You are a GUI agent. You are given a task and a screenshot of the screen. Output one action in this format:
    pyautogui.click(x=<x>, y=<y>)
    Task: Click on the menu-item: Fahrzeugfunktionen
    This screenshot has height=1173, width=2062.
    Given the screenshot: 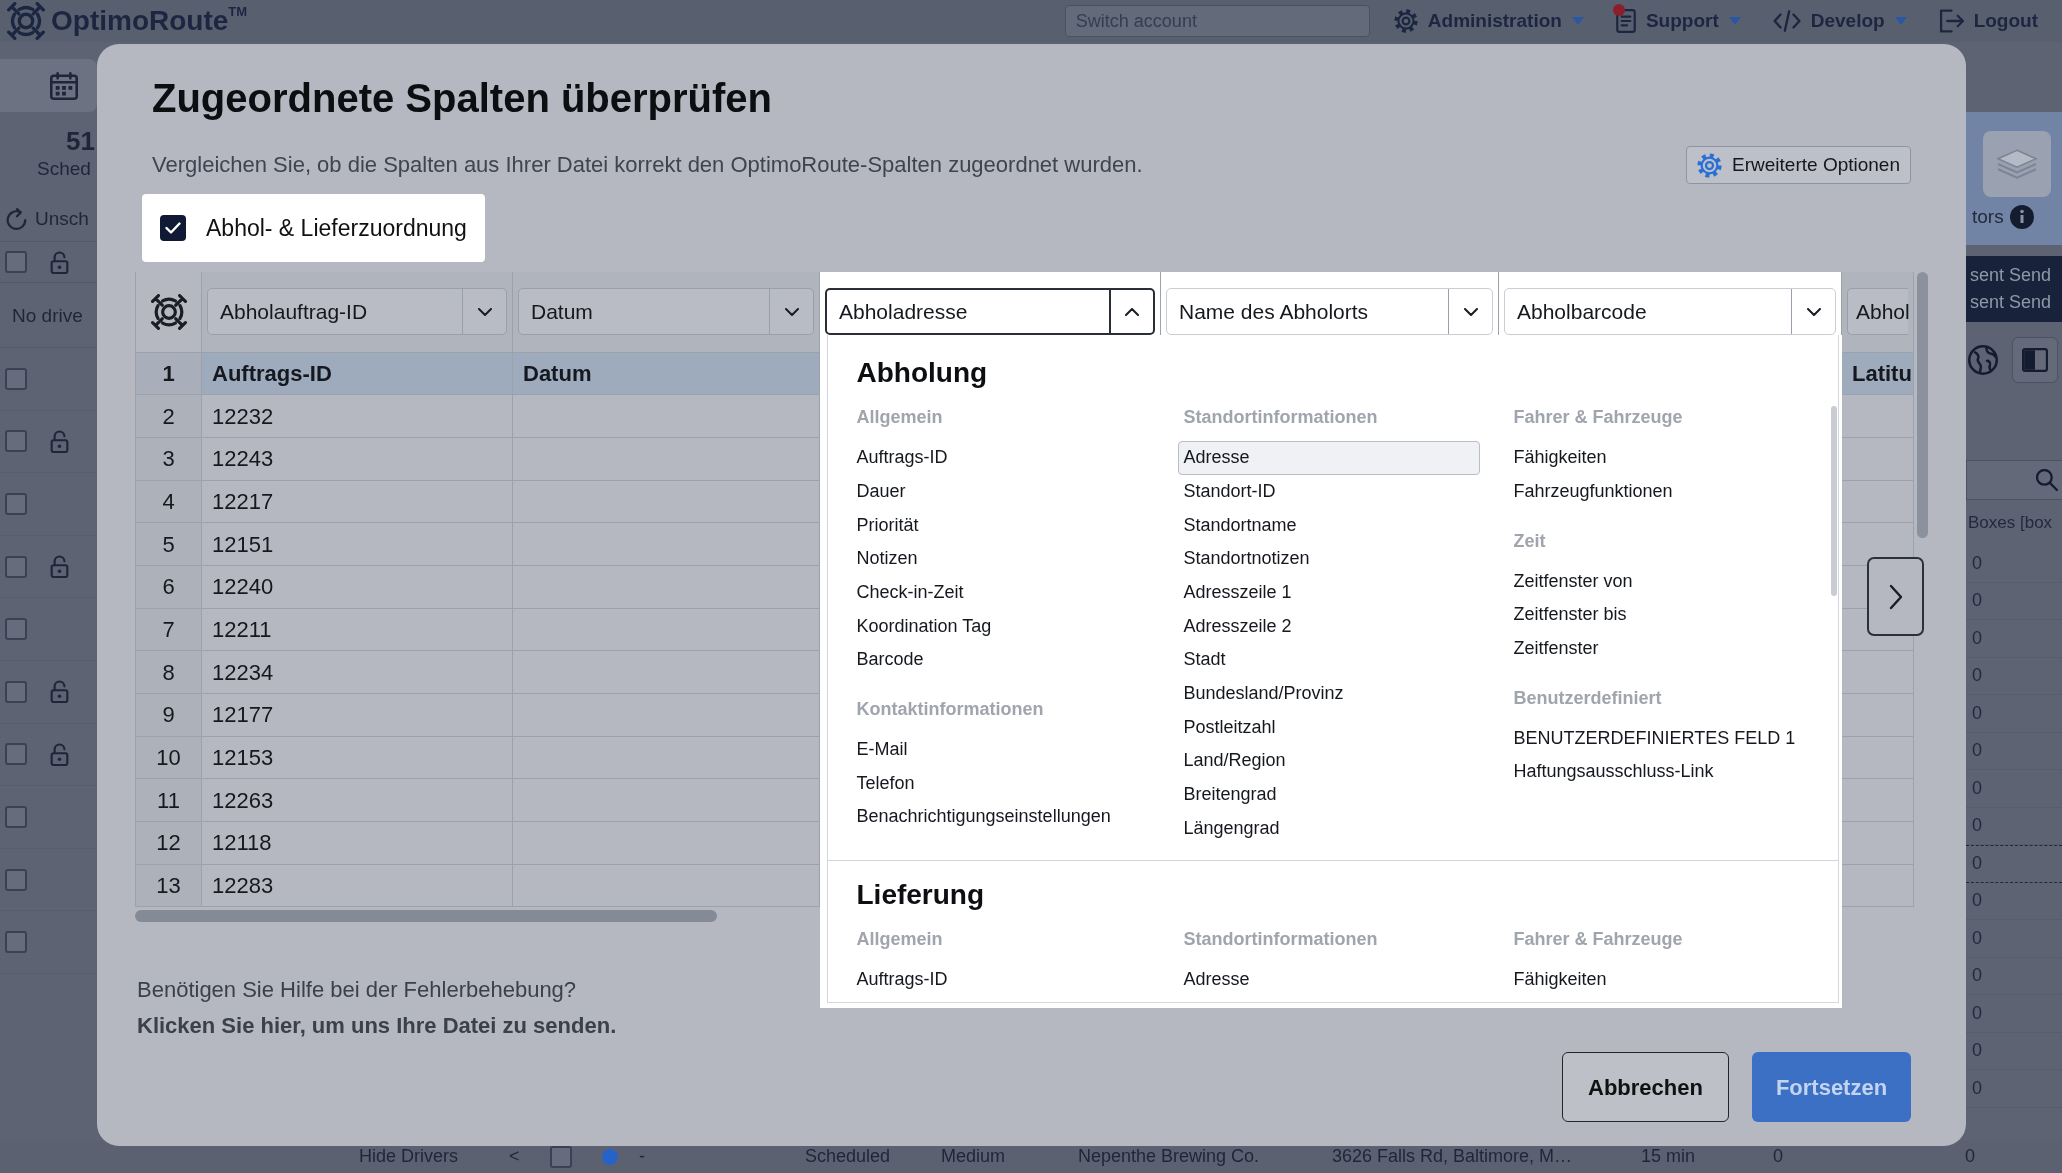 What is the action you would take?
    pyautogui.click(x=1658, y=491)
    